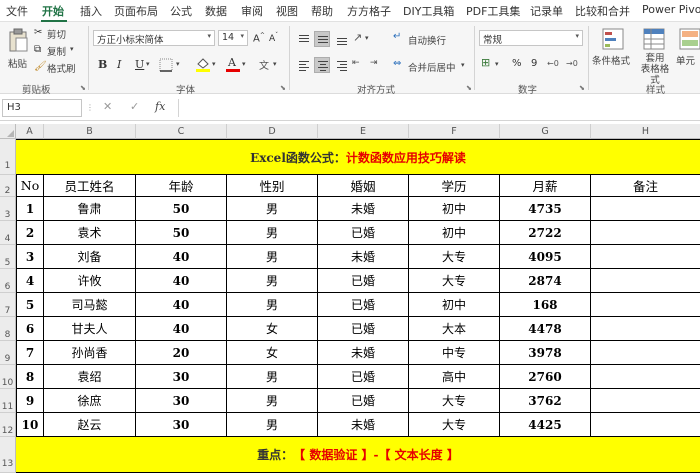  Describe the element at coordinates (545, 186) in the screenshot. I see `header-cell-salary: 月薪` at that location.